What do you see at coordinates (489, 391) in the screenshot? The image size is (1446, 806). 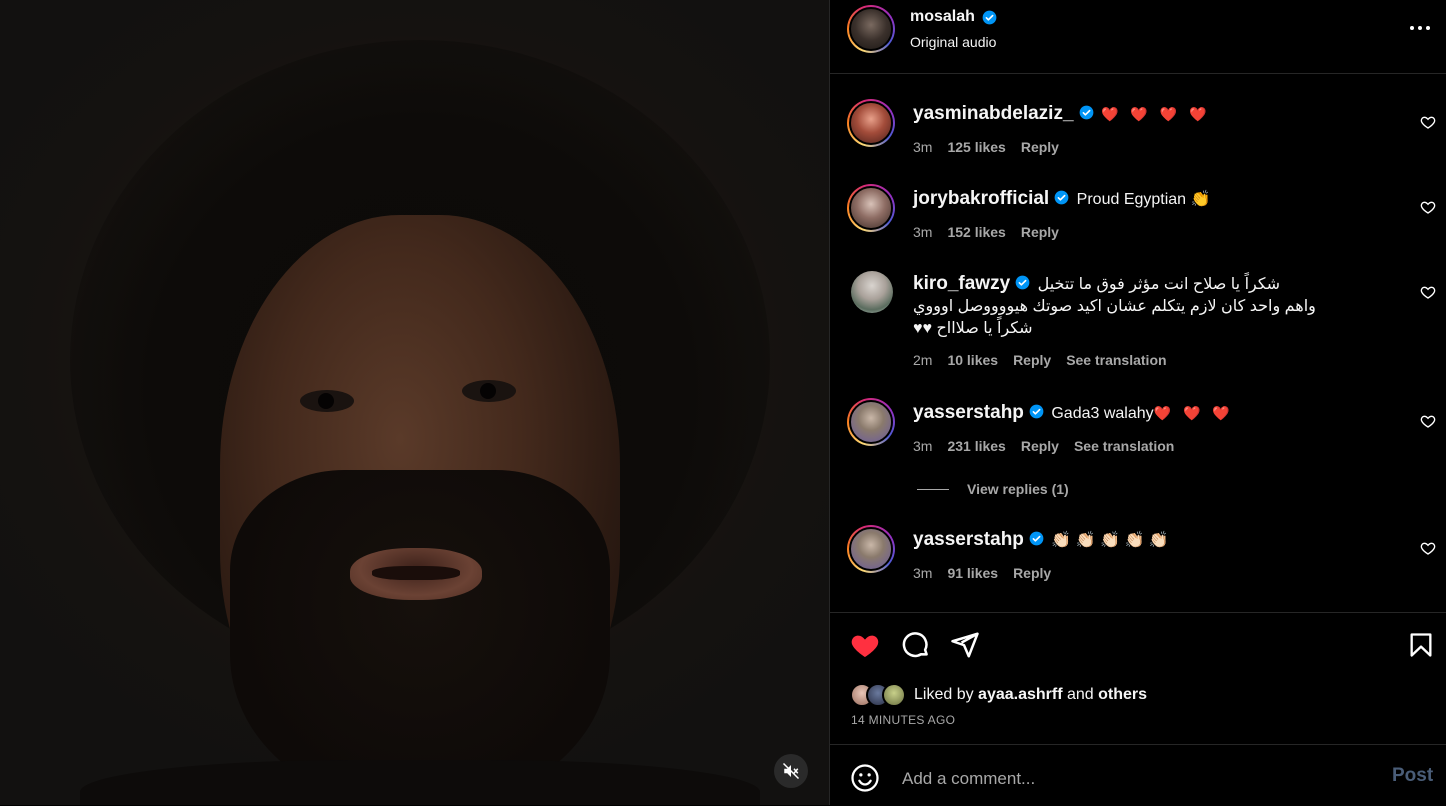 I see `video-frame-right-eye` at bounding box center [489, 391].